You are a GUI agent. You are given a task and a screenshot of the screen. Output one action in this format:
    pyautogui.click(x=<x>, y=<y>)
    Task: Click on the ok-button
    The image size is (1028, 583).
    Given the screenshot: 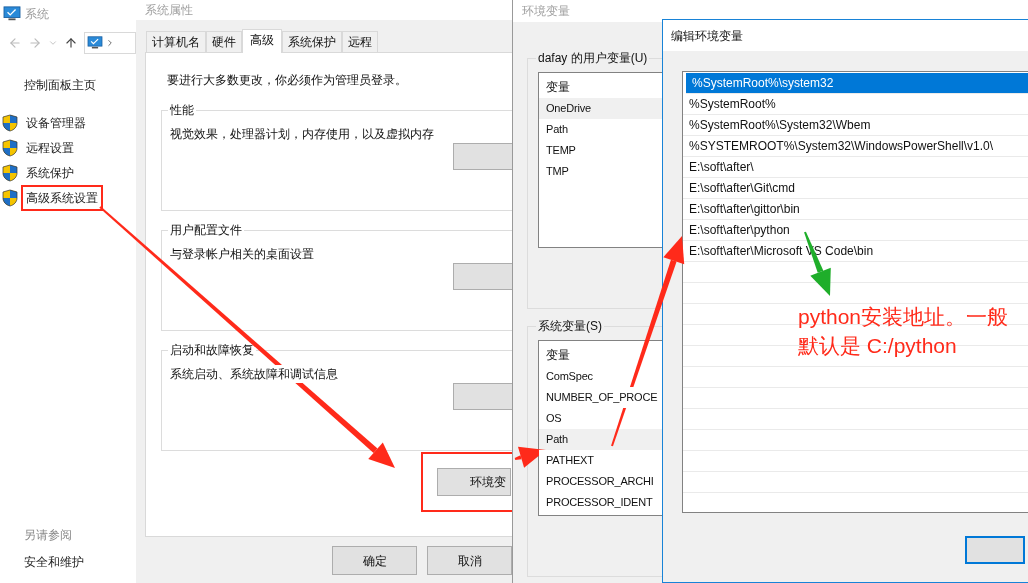 What is the action you would take?
    pyautogui.click(x=995, y=550)
    